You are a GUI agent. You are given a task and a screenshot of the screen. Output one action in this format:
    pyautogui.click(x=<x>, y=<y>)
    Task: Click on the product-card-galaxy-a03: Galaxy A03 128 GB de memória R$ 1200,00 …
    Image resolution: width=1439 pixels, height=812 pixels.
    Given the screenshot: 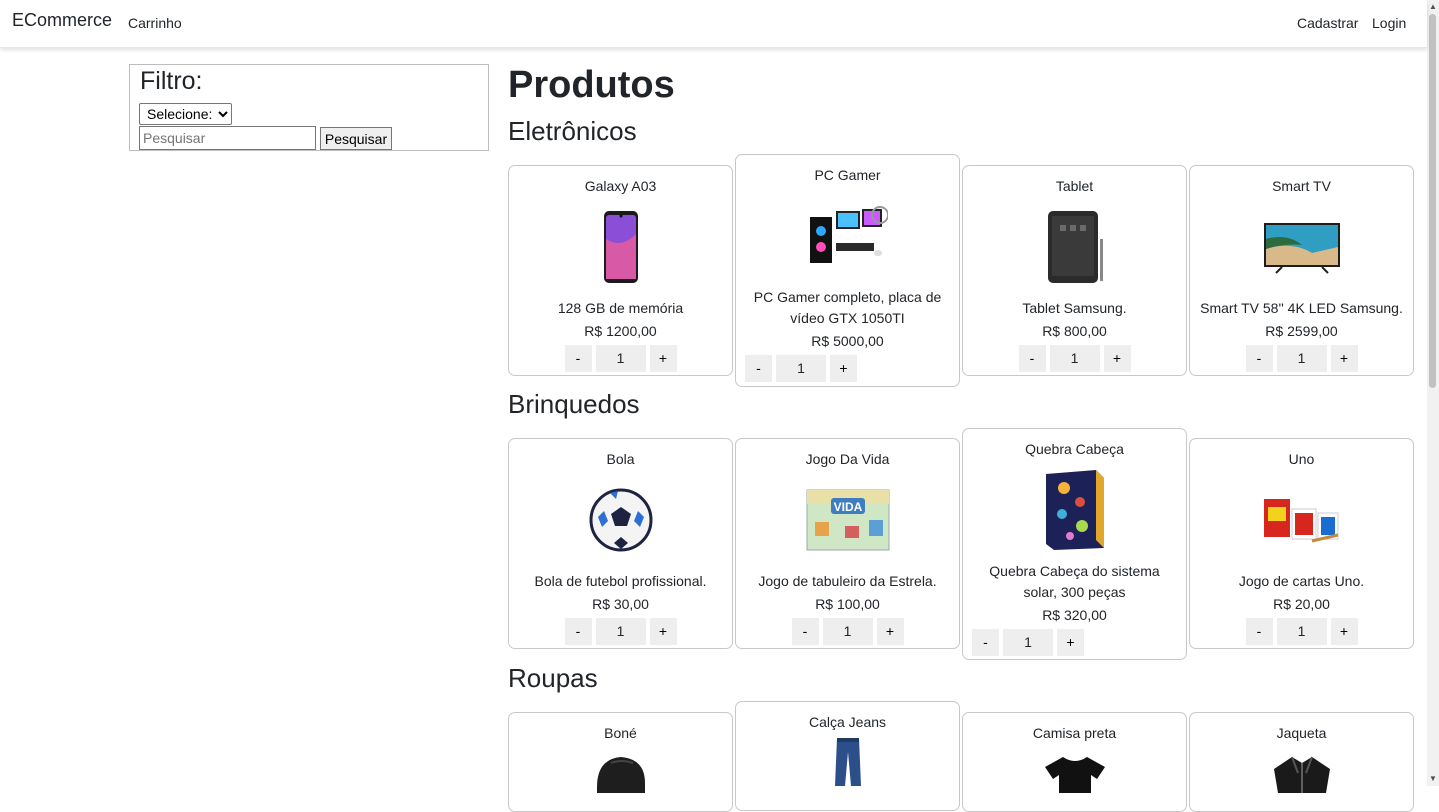 What is the action you would take?
    pyautogui.click(x=620, y=270)
    